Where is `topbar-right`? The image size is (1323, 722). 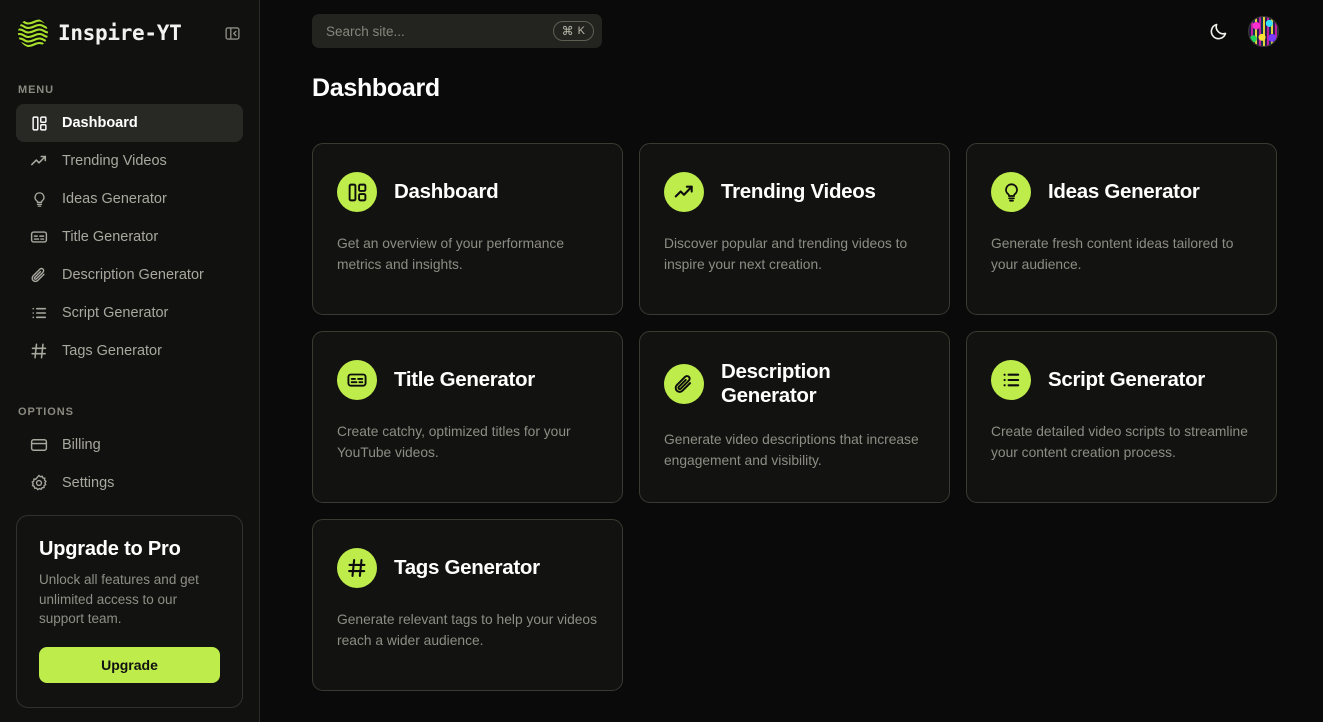 topbar-right is located at coordinates (1243, 31).